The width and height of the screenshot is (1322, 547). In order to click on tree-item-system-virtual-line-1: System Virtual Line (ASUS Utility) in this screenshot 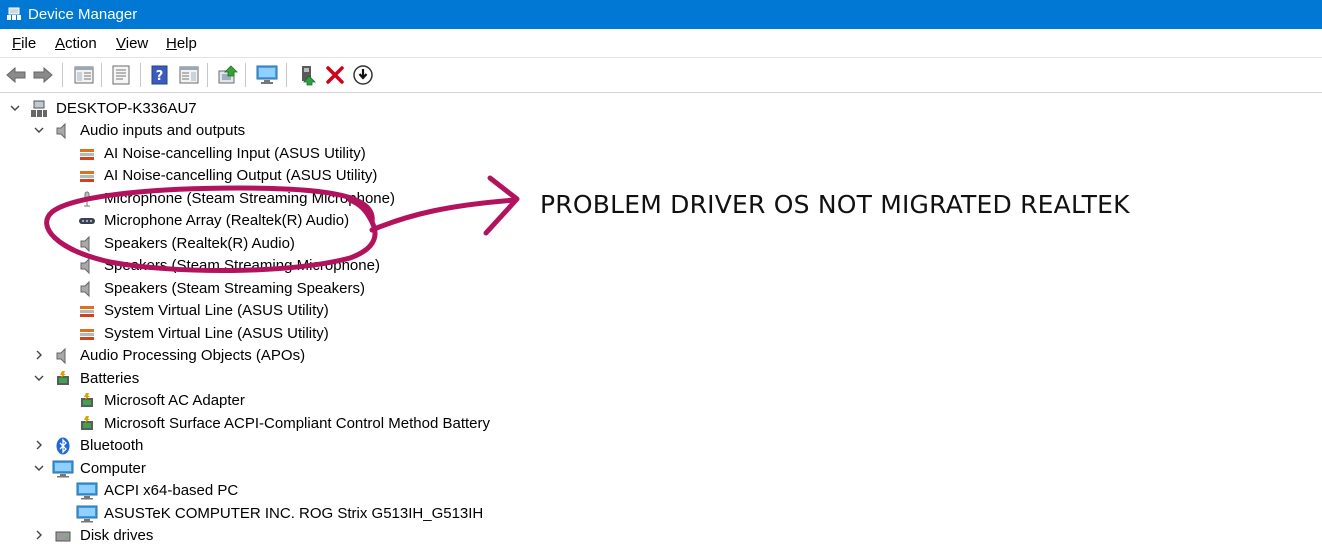, I will do `click(216, 311)`.